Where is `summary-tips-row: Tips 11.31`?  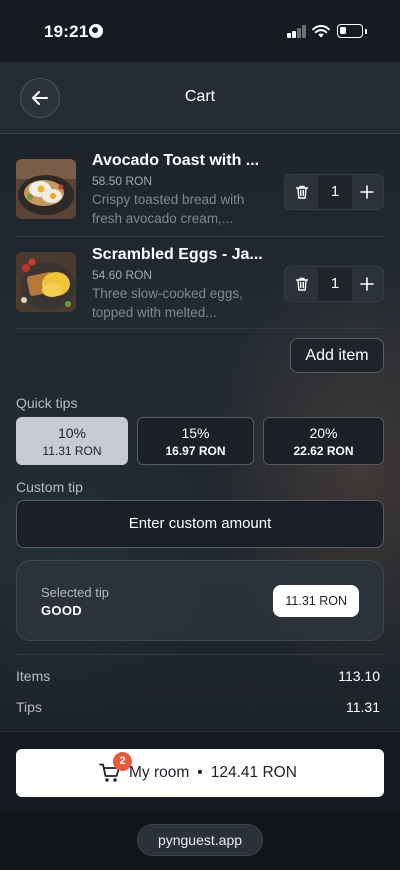 summary-tips-row: Tips 11.31 is located at coordinates (200, 708).